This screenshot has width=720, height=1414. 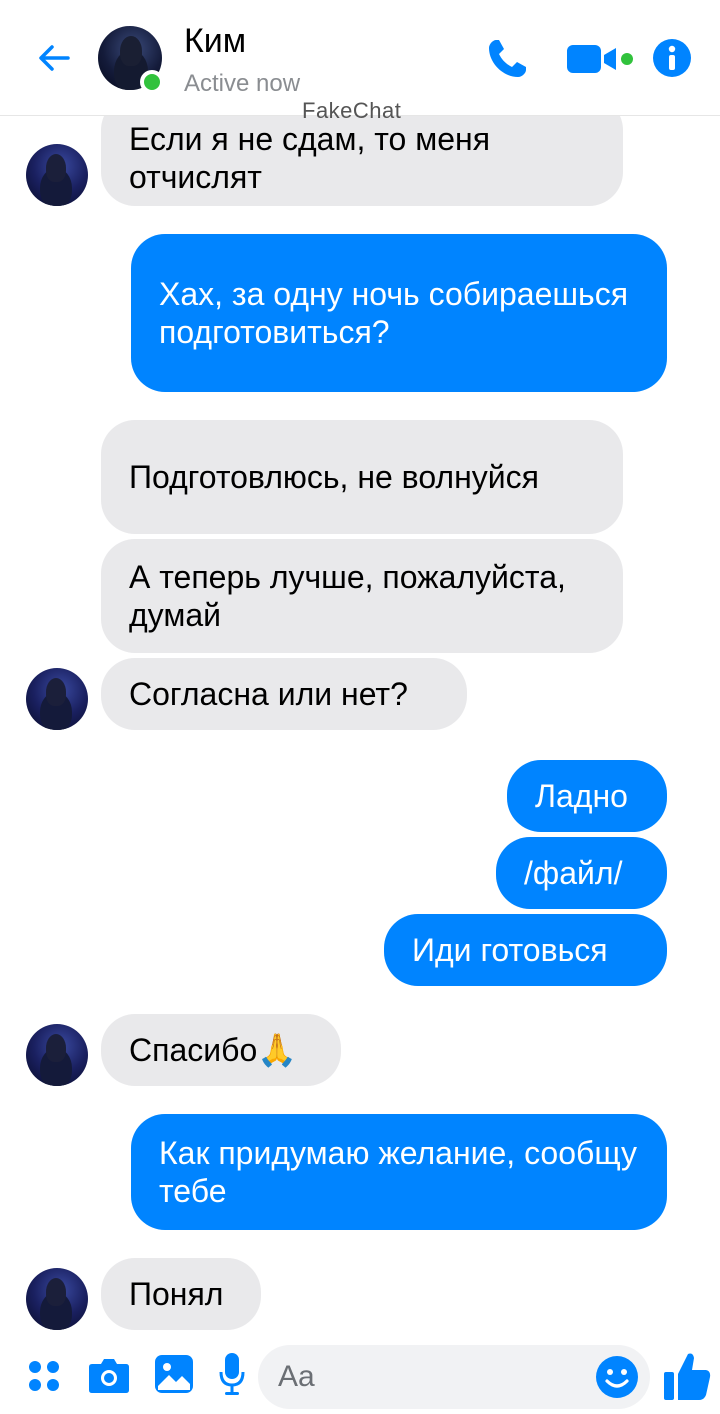 I want to click on message-input-container, so click(x=454, y=1377).